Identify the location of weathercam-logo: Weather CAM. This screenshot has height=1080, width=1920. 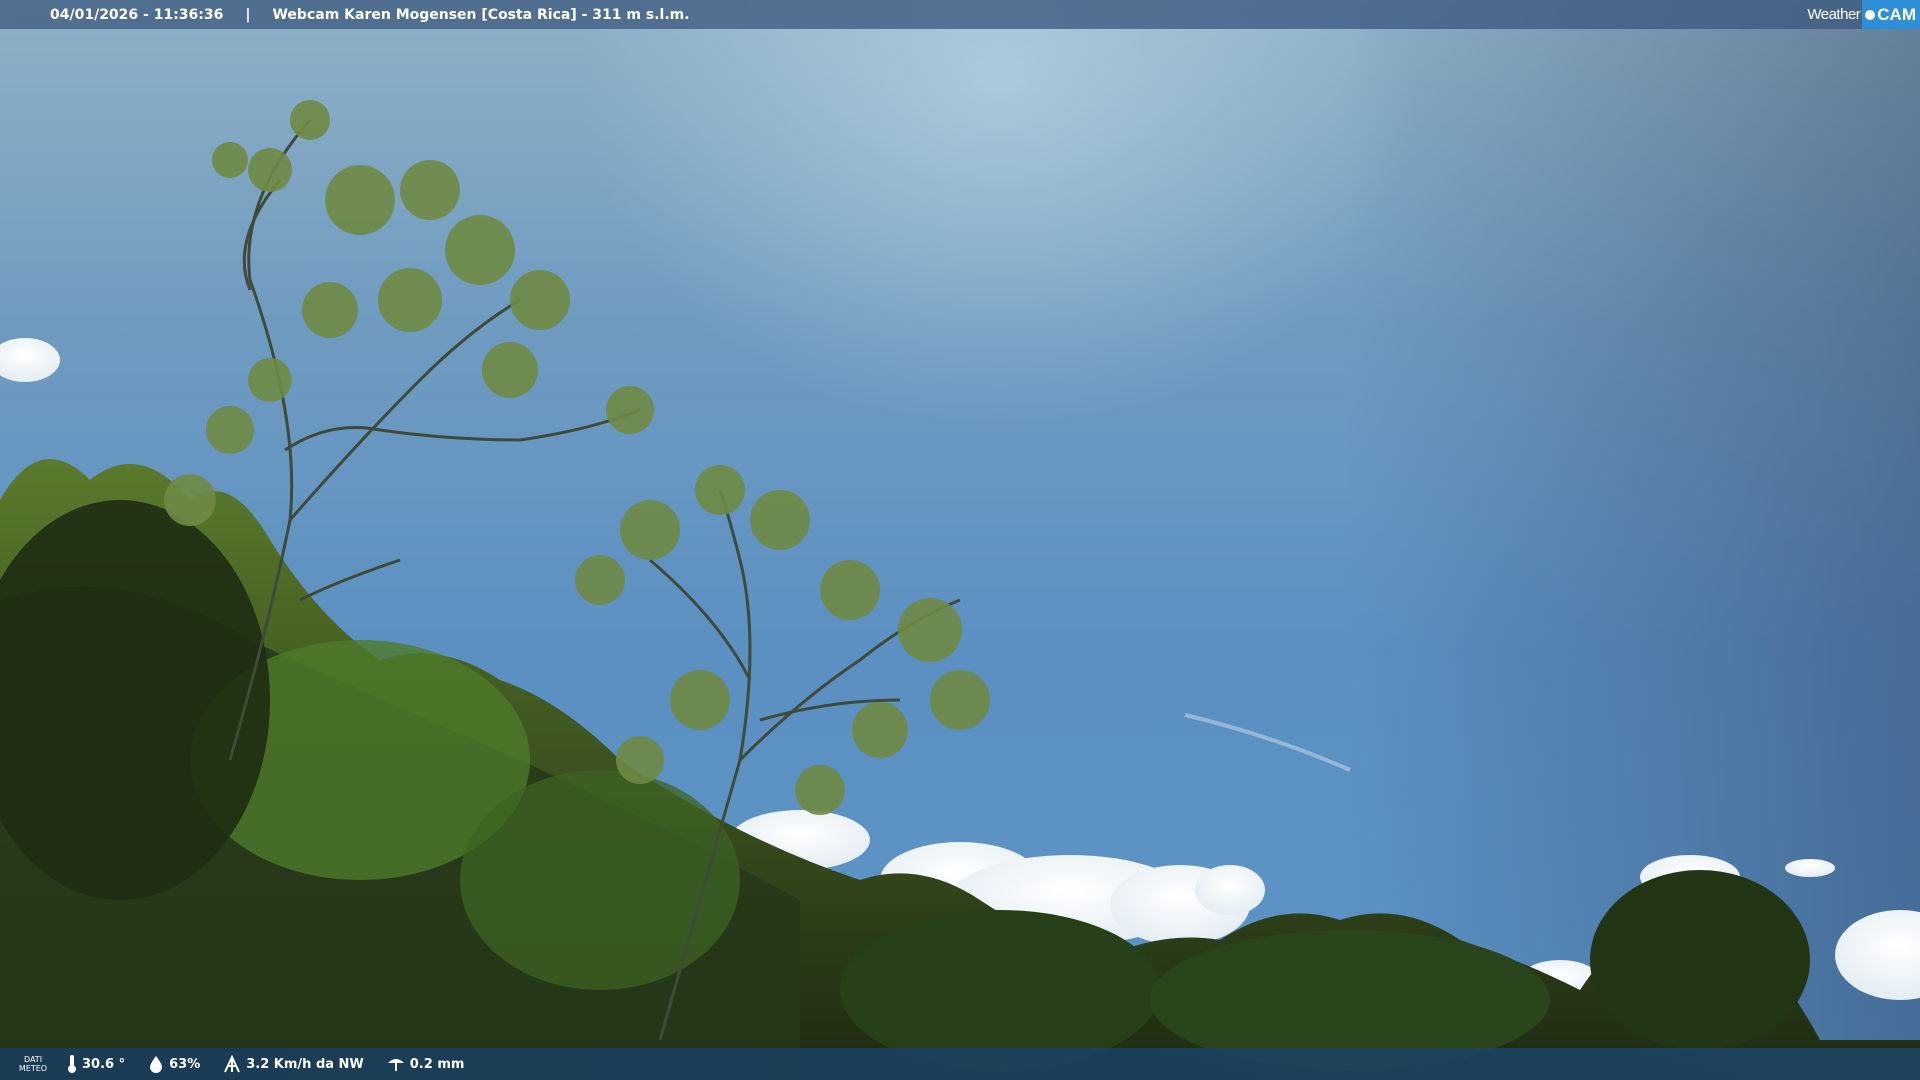
(1863, 14).